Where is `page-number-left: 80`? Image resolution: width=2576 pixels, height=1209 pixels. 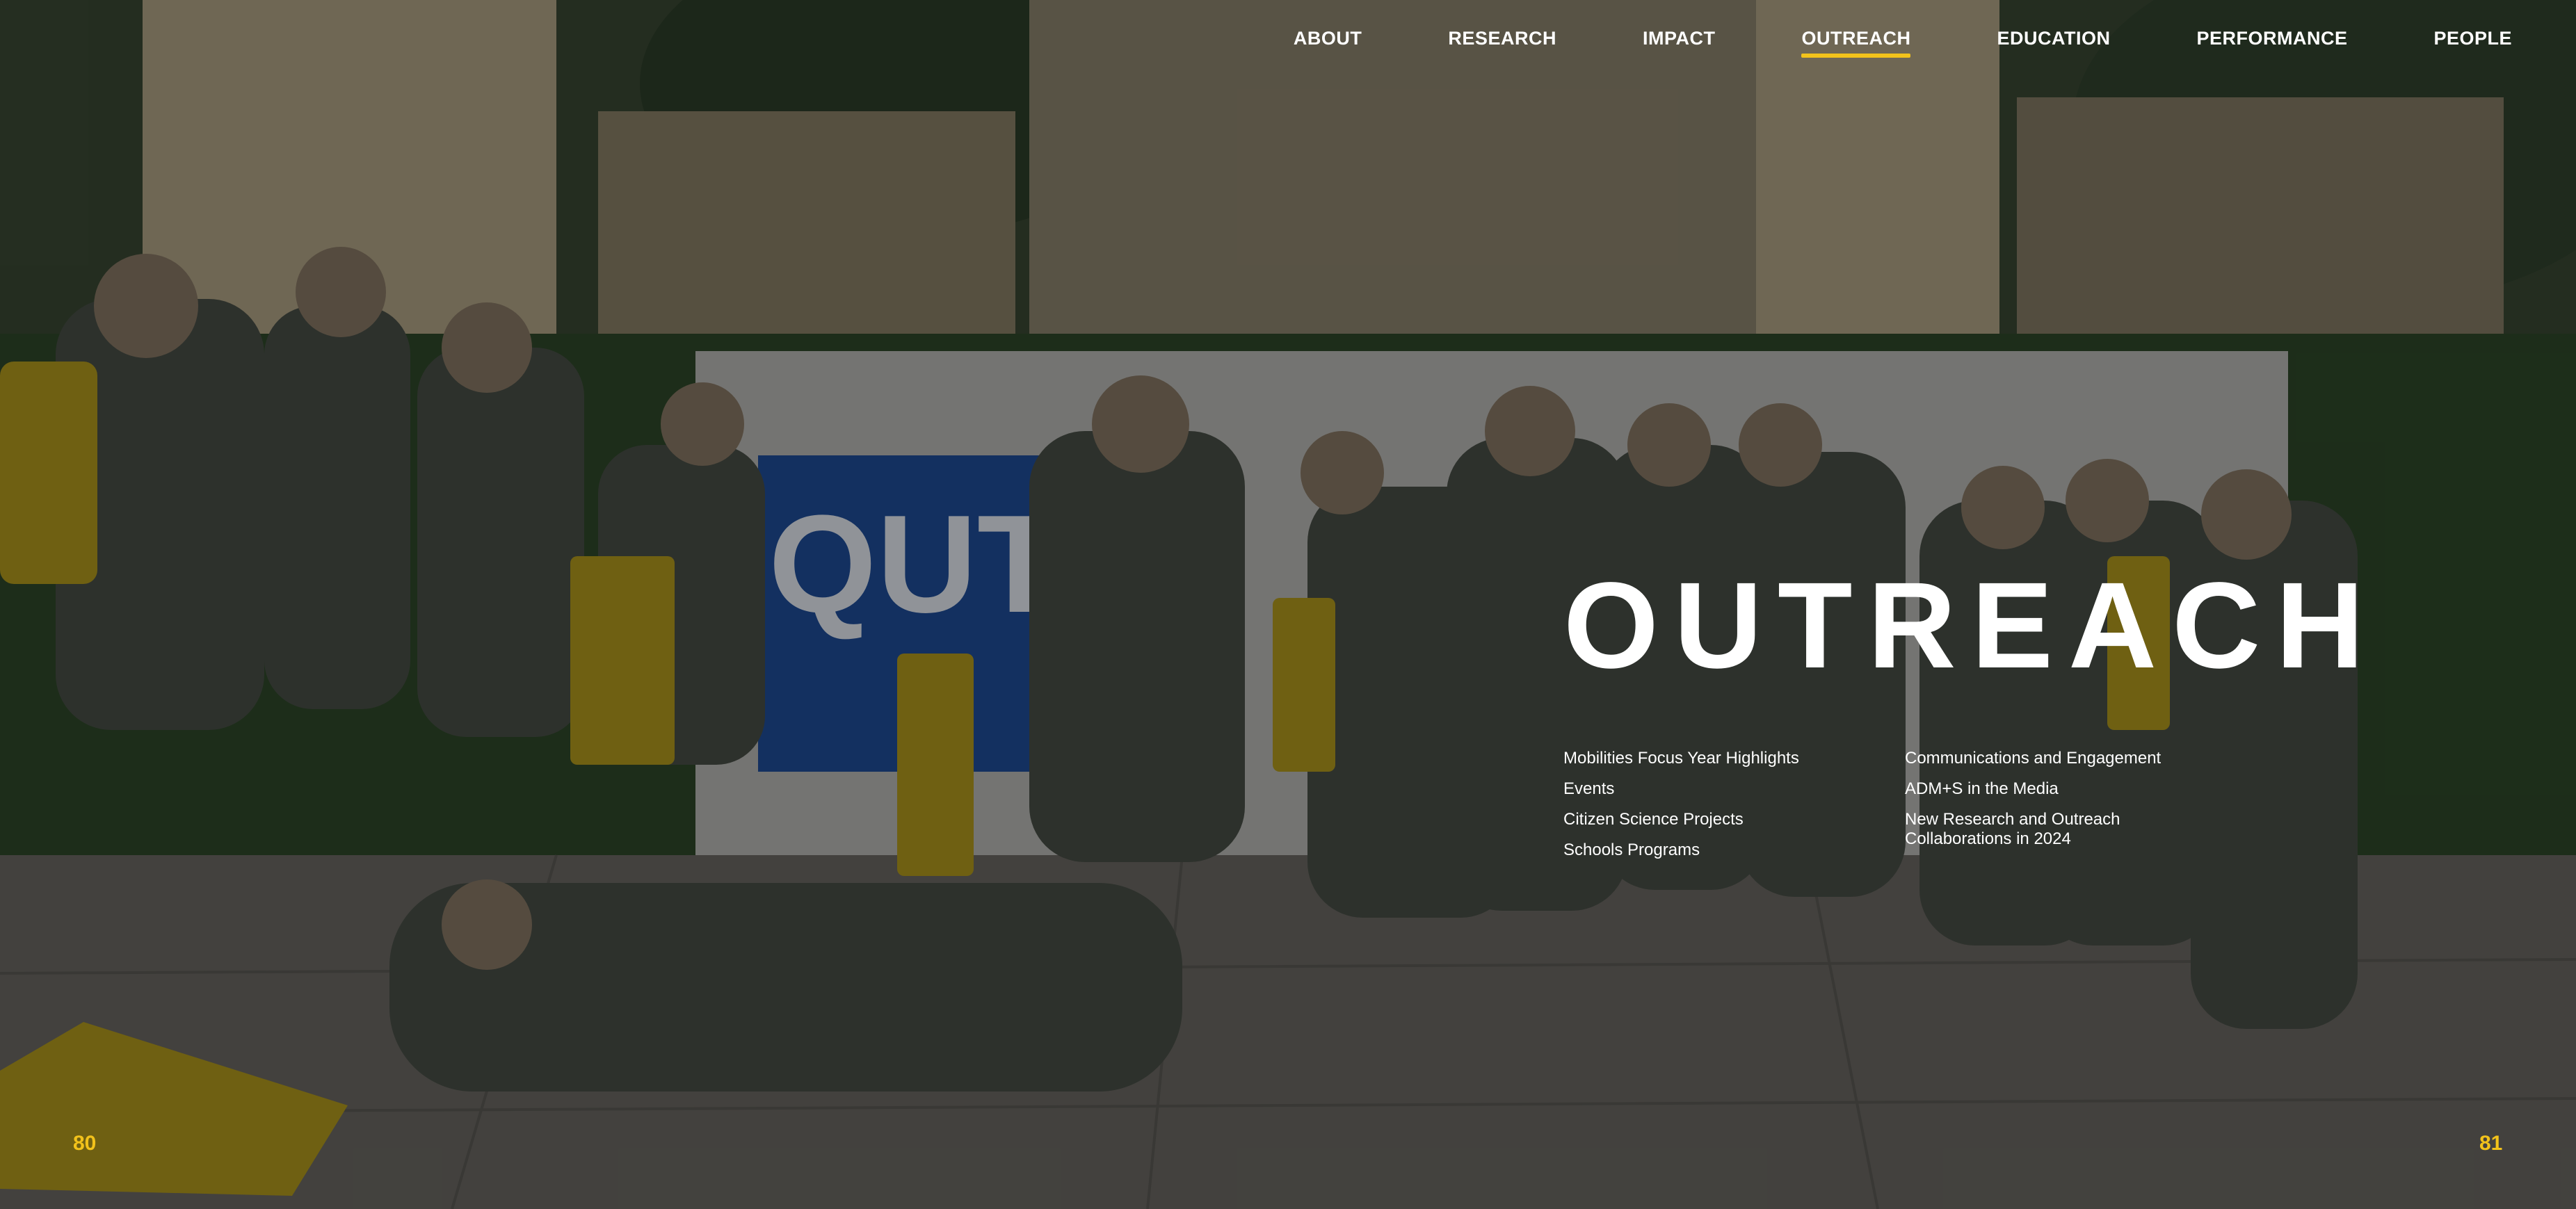 page-number-left: 80 is located at coordinates (85, 1143).